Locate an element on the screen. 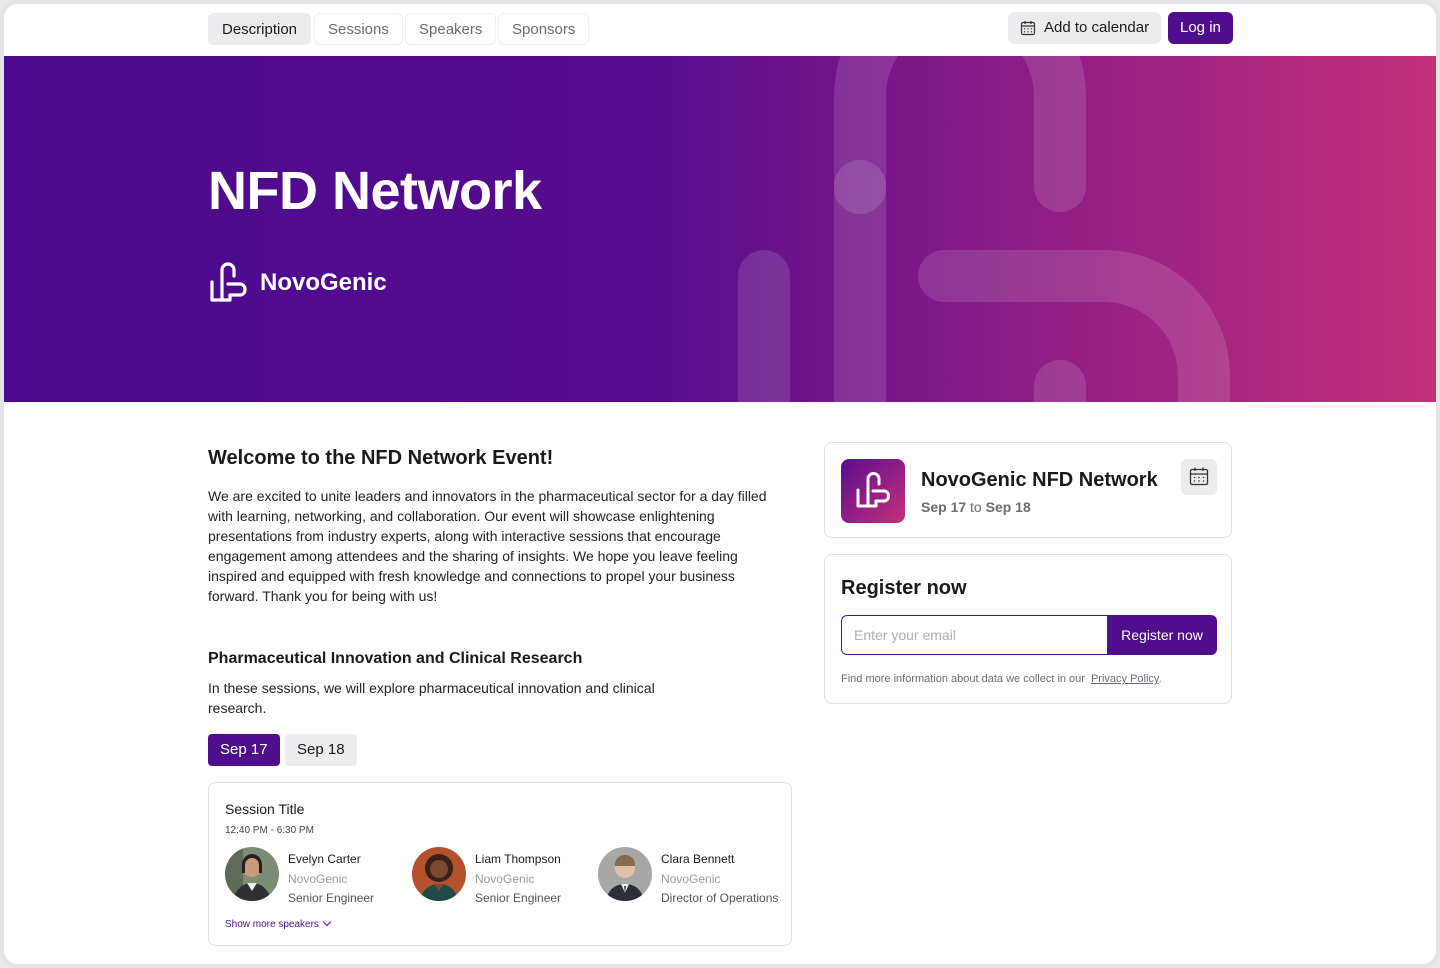  event-dates: Sep 17 to Sep 18 is located at coordinates (976, 507).